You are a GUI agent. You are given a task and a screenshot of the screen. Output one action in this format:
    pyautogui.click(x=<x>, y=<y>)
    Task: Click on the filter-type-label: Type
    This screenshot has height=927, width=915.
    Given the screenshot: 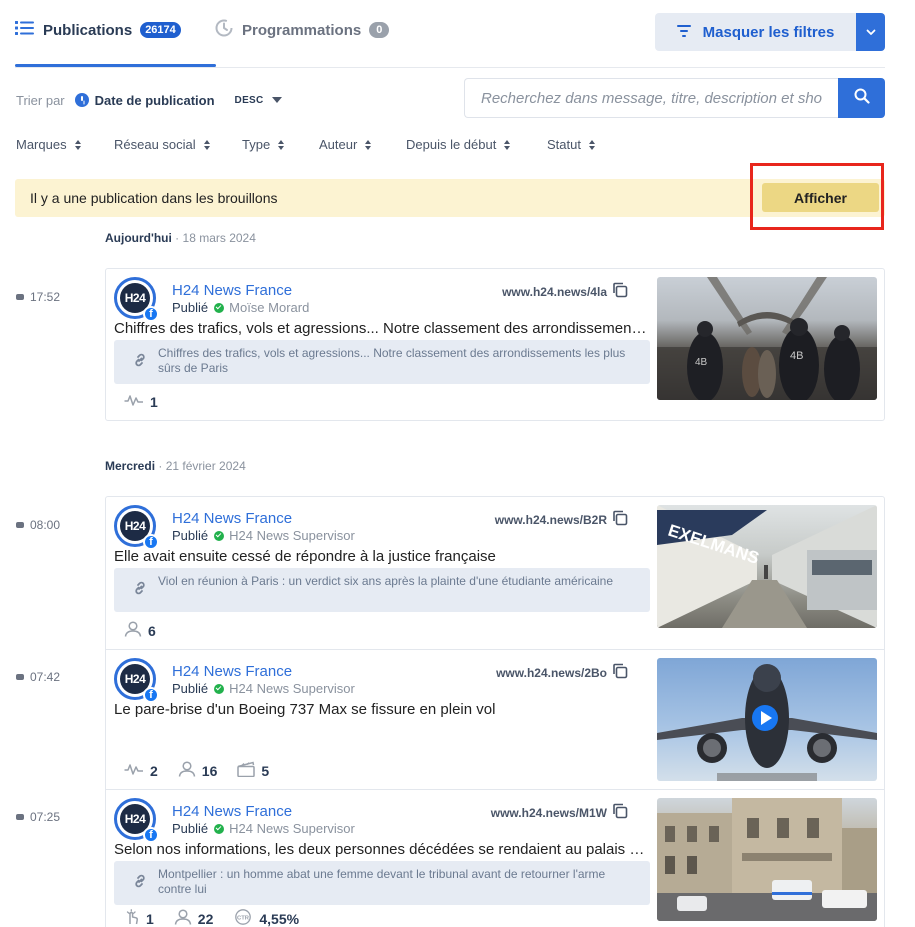 What is the action you would take?
    pyautogui.click(x=256, y=144)
    